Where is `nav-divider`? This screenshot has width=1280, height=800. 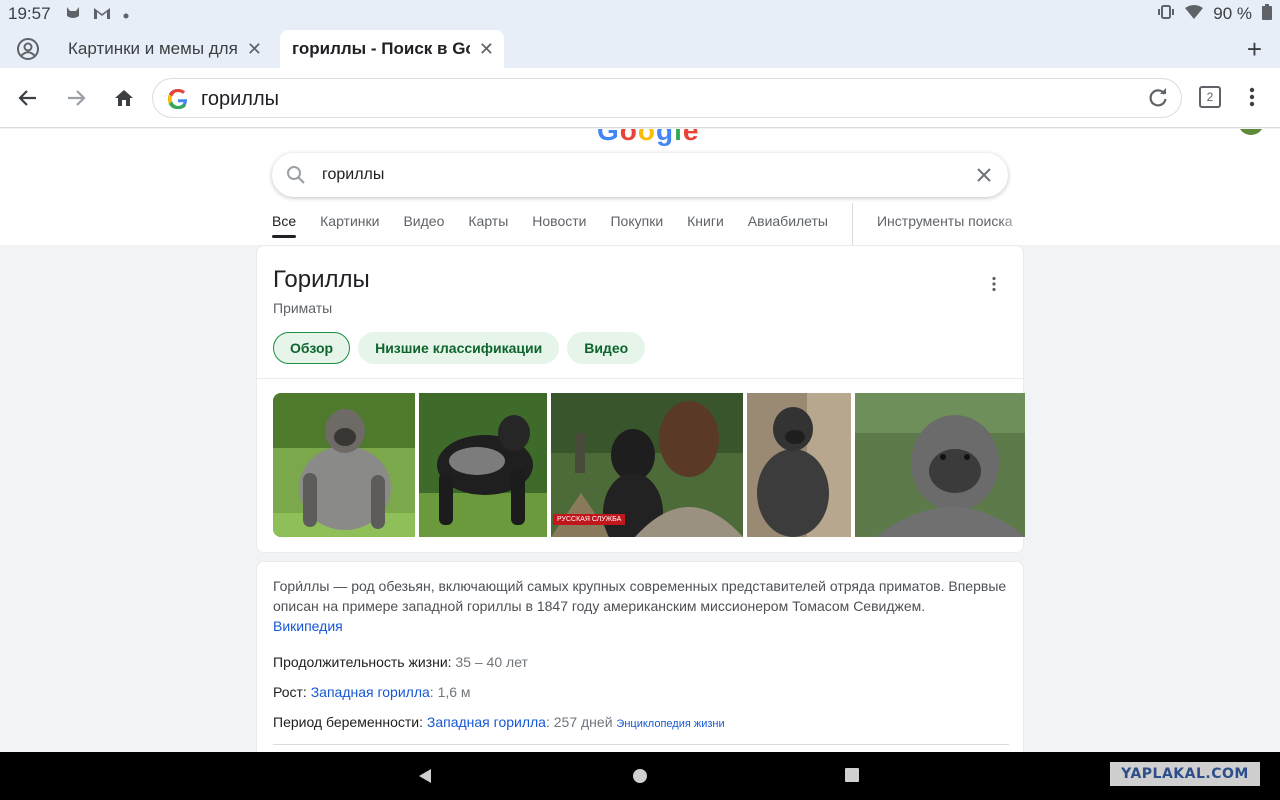 nav-divider is located at coordinates (852, 224).